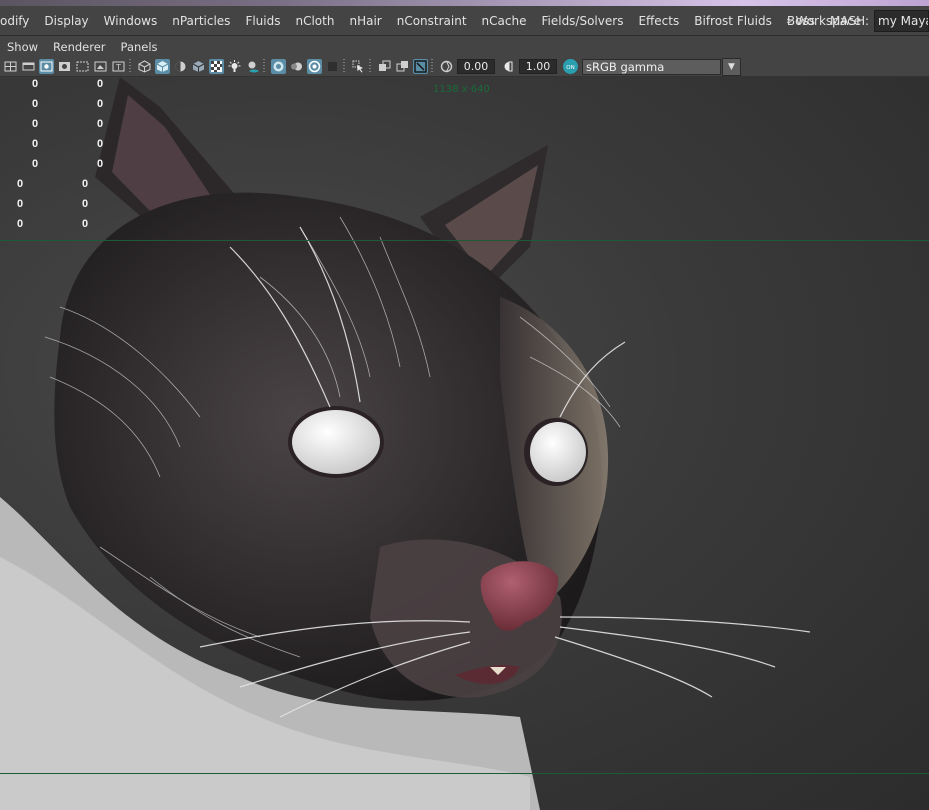 The width and height of the screenshot is (929, 810). What do you see at coordinates (901, 20) in the screenshot?
I see `workspace-selector: my Maya` at bounding box center [901, 20].